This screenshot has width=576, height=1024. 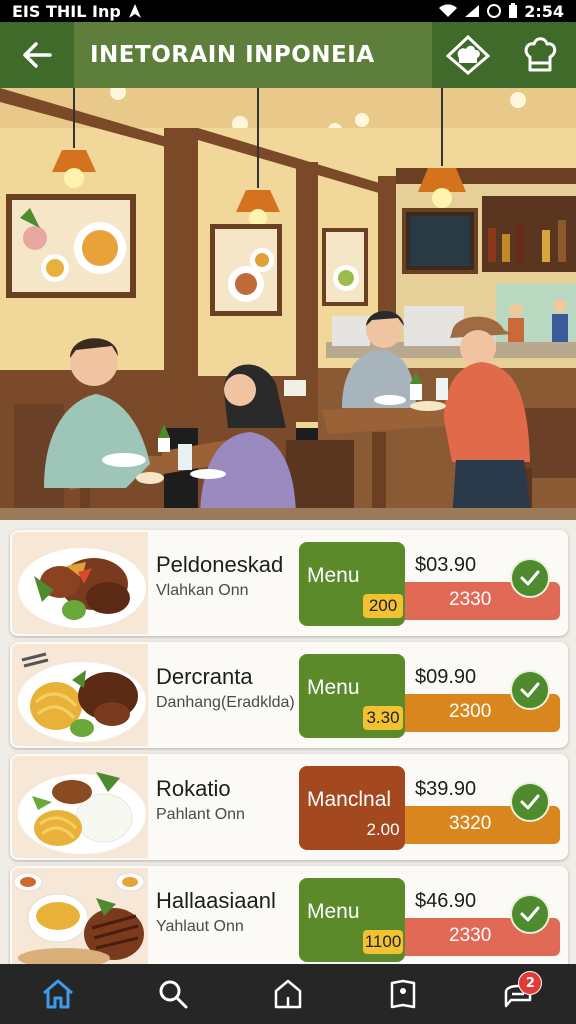 I want to click on chef-button, so click(x=540, y=55).